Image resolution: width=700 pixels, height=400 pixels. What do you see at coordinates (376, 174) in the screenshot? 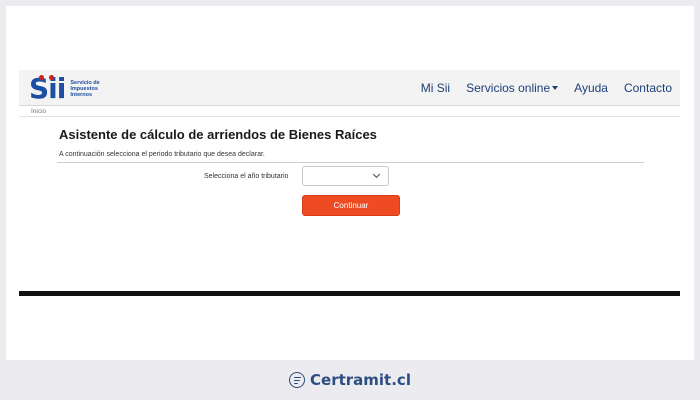
I see `chevron-down-icon` at bounding box center [376, 174].